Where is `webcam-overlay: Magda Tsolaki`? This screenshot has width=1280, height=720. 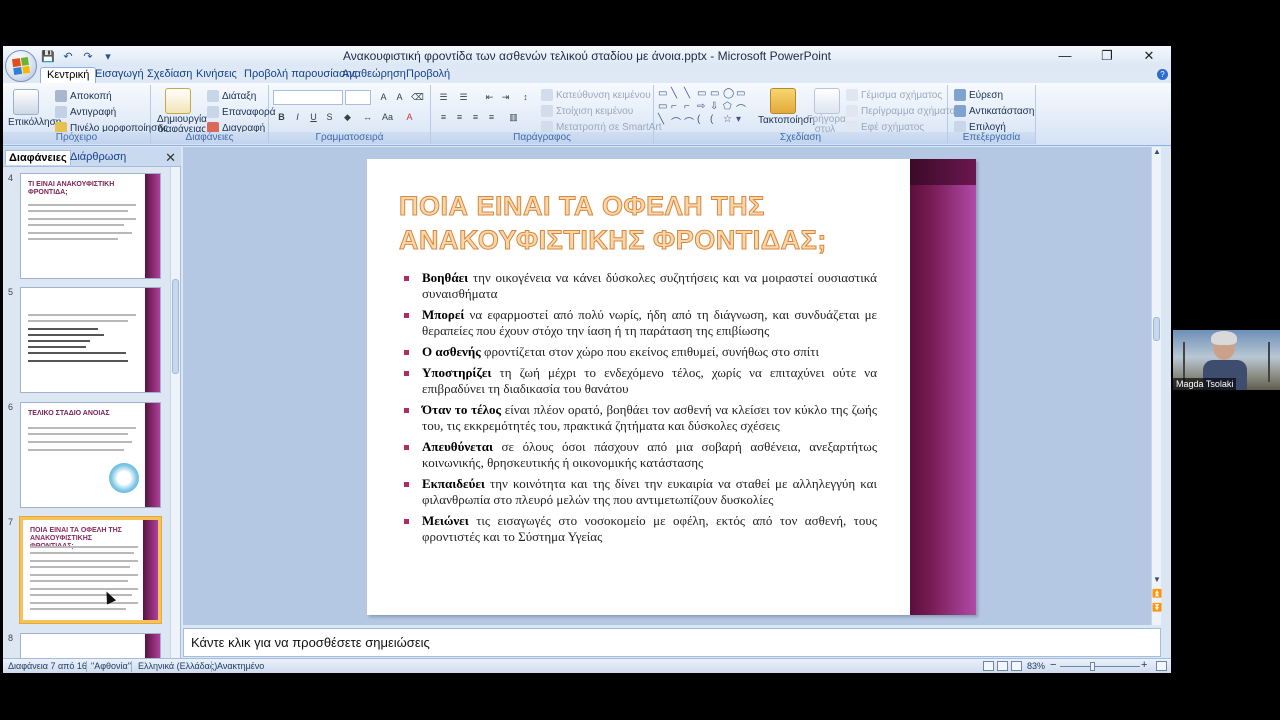
webcam-overlay: Magda Tsolaki is located at coordinates (1226, 360).